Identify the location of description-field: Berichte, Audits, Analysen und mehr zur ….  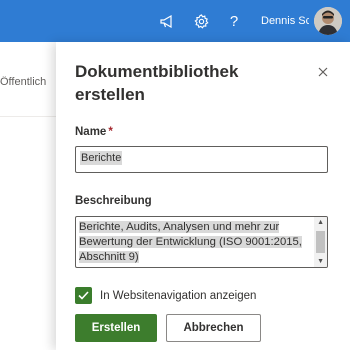
(201, 242).